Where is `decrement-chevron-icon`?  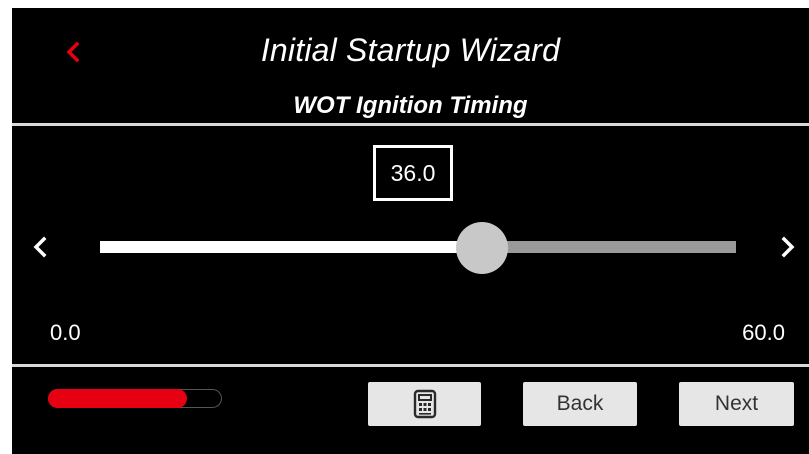
decrement-chevron-icon is located at coordinates (40, 247).